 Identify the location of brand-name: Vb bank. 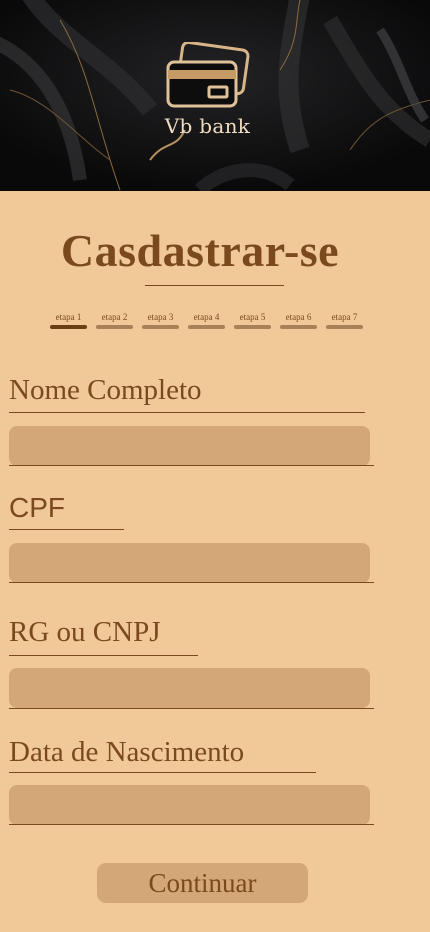
(207, 126).